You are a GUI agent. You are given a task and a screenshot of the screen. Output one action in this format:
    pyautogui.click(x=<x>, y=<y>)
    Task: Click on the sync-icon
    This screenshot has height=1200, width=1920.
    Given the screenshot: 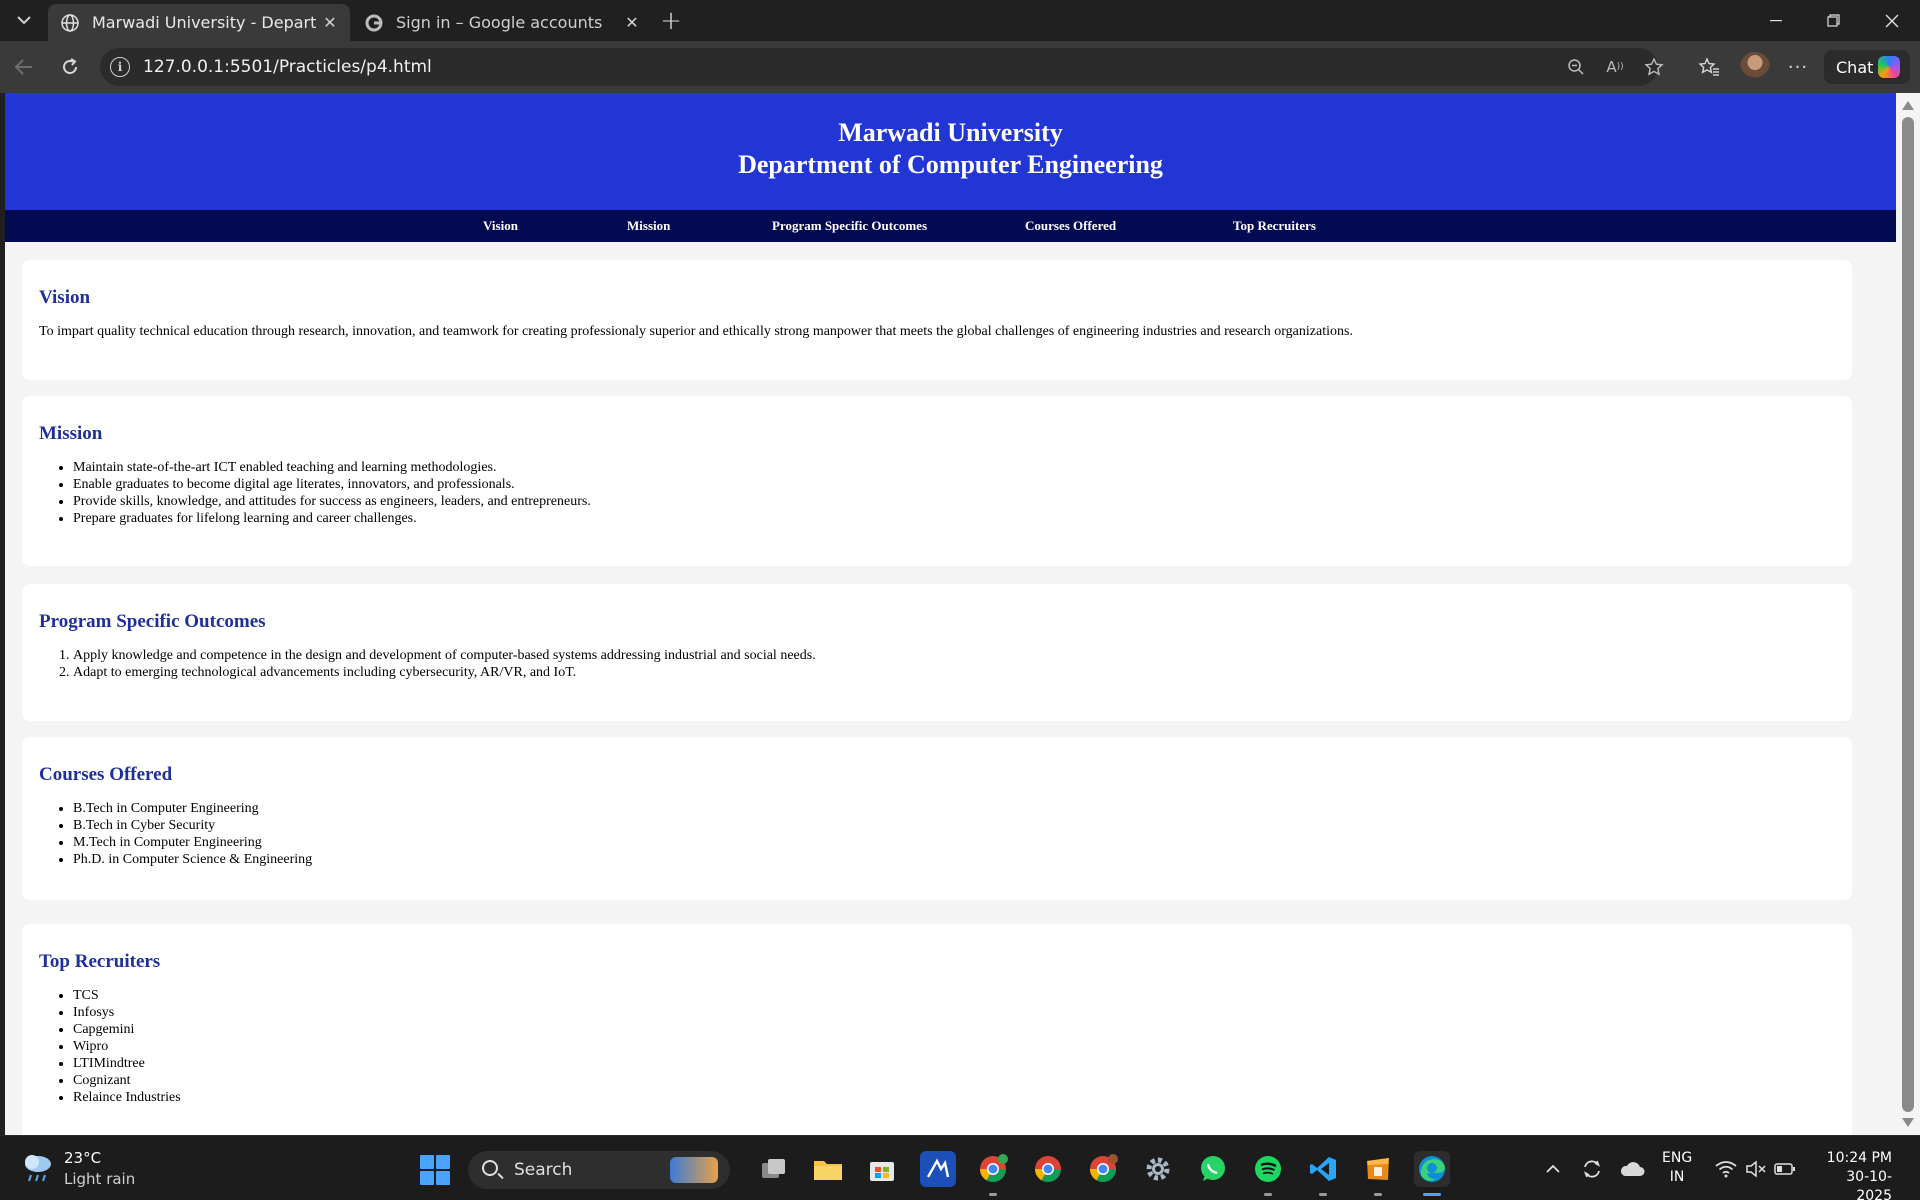 What is the action you would take?
    pyautogui.click(x=1592, y=1169)
    